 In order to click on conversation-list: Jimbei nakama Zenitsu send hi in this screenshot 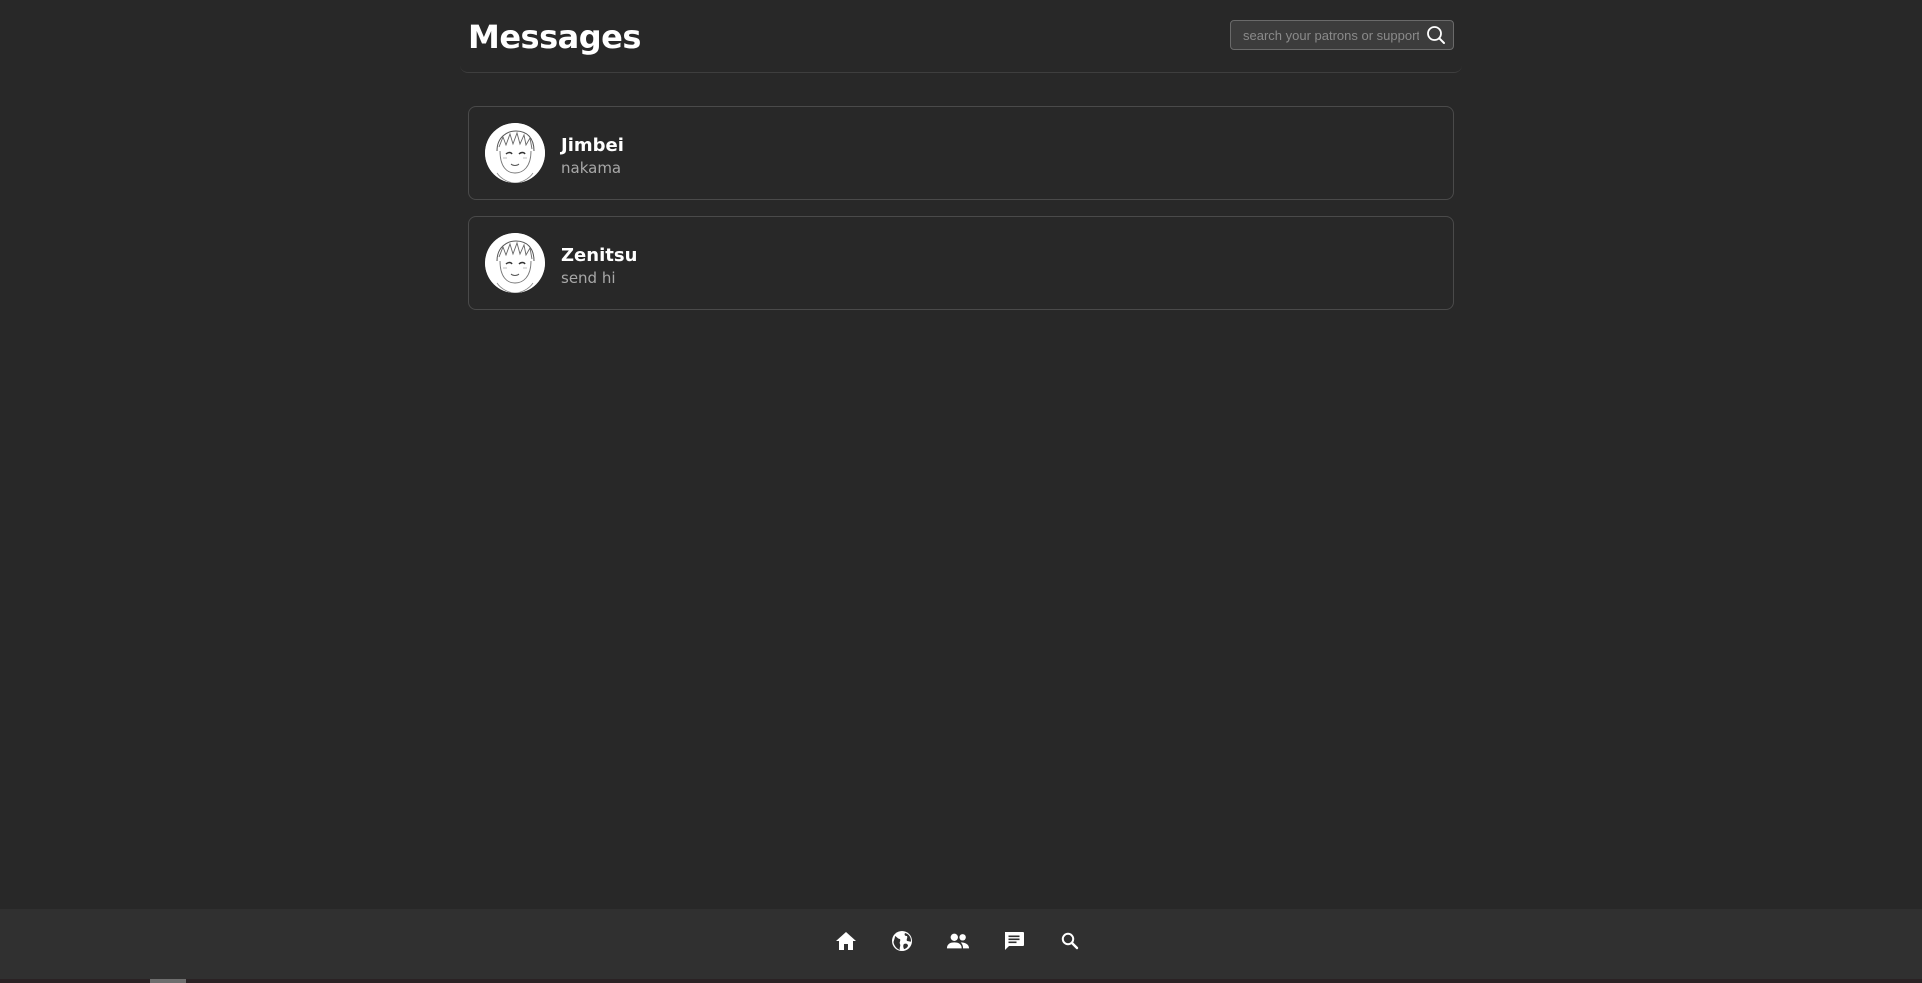, I will do `click(961, 216)`.